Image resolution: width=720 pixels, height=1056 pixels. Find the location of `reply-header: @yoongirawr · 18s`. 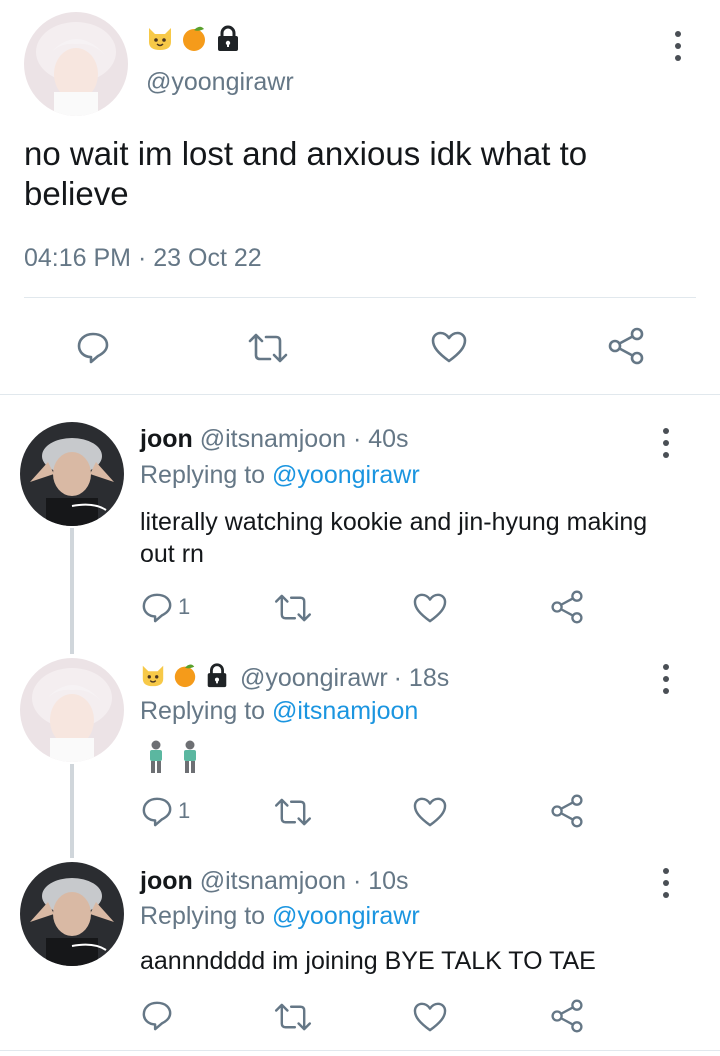

reply-header: @yoongirawr · 18s is located at coordinates (294, 678).